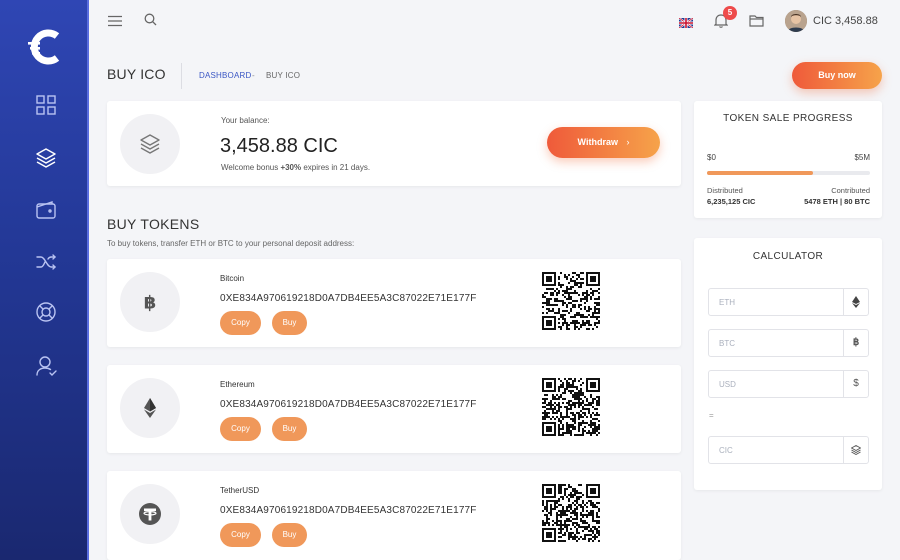  I want to click on uk-flag-icon, so click(686, 24).